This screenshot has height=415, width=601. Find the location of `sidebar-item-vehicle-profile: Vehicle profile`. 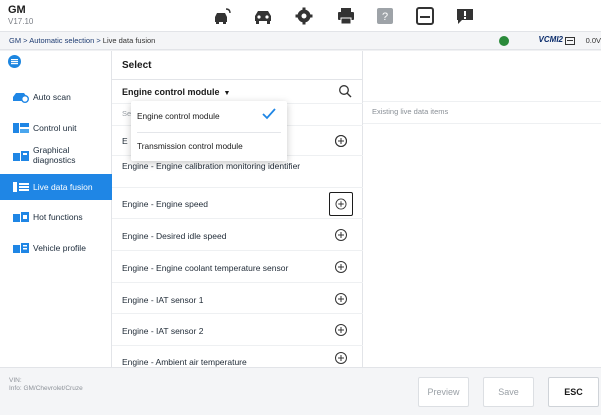

sidebar-item-vehicle-profile: Vehicle profile is located at coordinates (56, 248).